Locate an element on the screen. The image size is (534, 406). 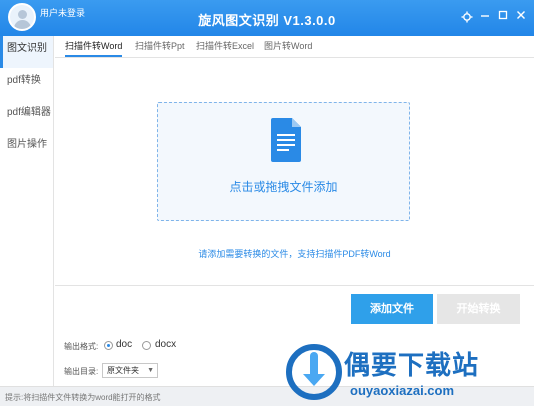
format-option-doc: doc is located at coordinates (124, 344).